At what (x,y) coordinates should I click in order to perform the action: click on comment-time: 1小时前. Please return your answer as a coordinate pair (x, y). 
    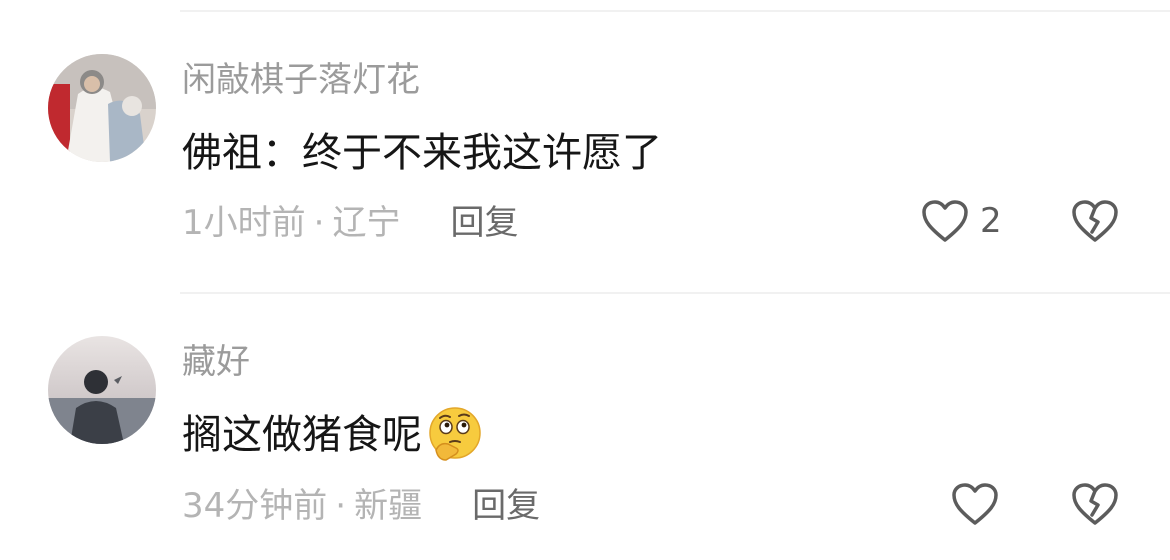
    Looking at the image, I should click on (244, 223).